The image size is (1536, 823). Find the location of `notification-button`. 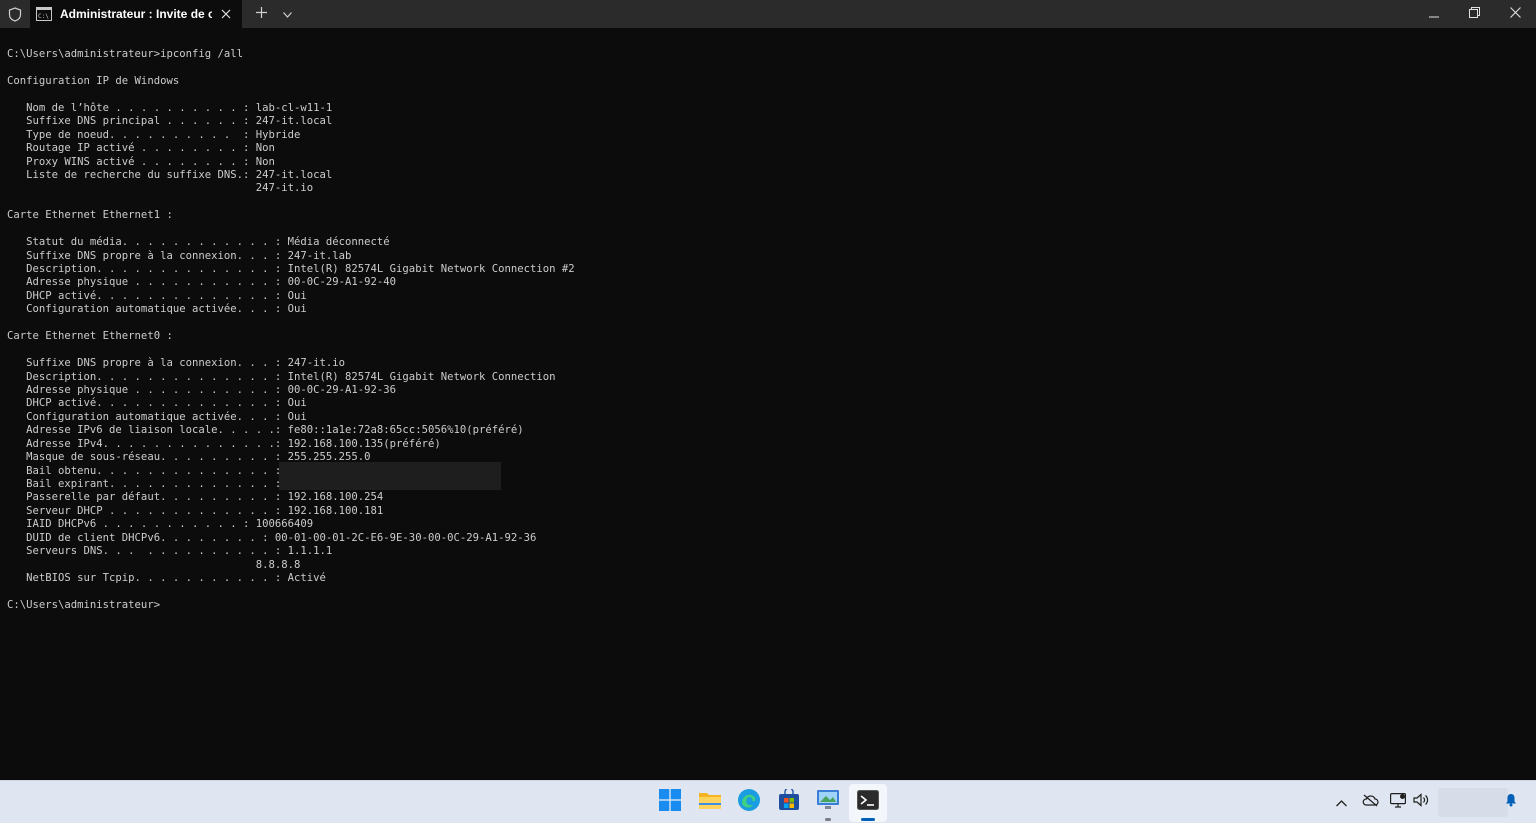

notification-button is located at coordinates (1511, 802).